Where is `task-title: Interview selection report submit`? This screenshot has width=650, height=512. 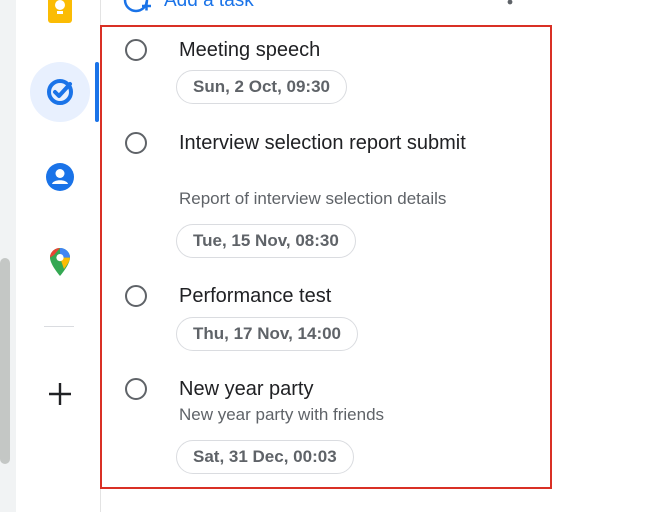 task-title: Interview selection report submit is located at coordinates (329, 143).